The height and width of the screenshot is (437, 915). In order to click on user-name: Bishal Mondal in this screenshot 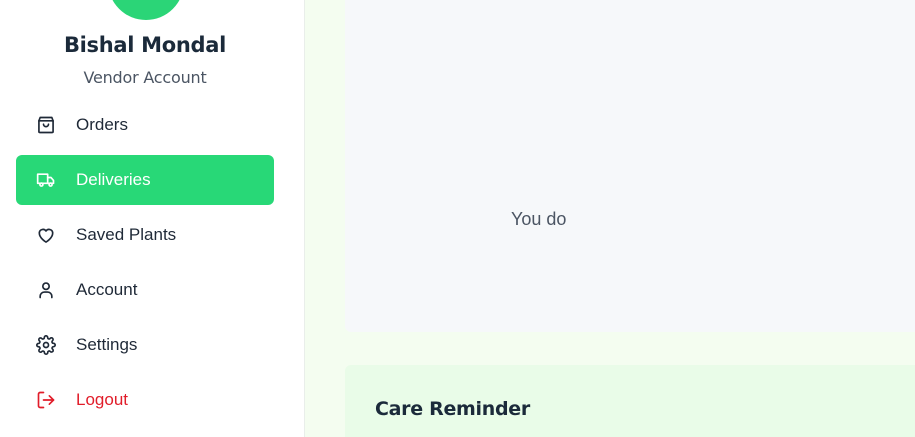, I will do `click(145, 45)`.